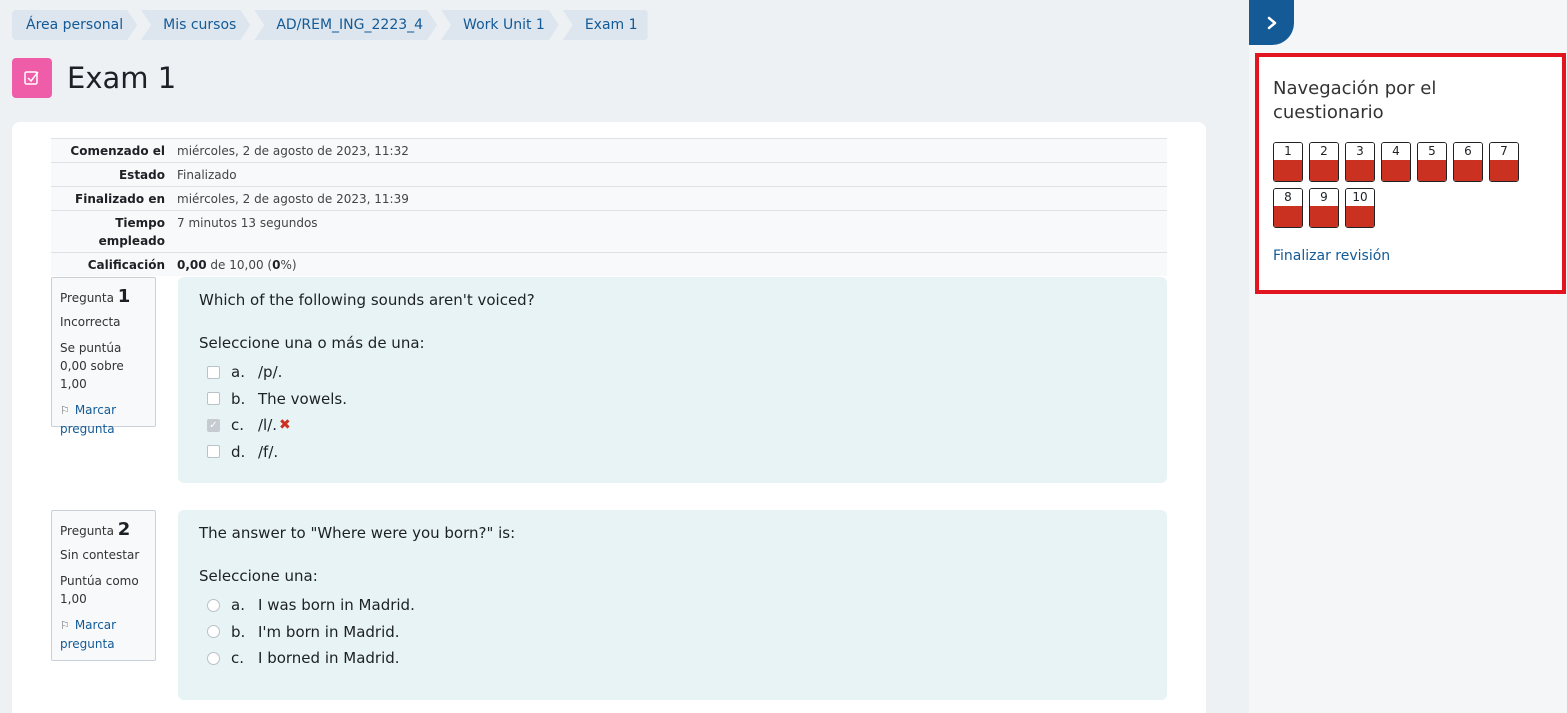 The width and height of the screenshot is (1567, 713). I want to click on option-text: The vowels., so click(302, 398).